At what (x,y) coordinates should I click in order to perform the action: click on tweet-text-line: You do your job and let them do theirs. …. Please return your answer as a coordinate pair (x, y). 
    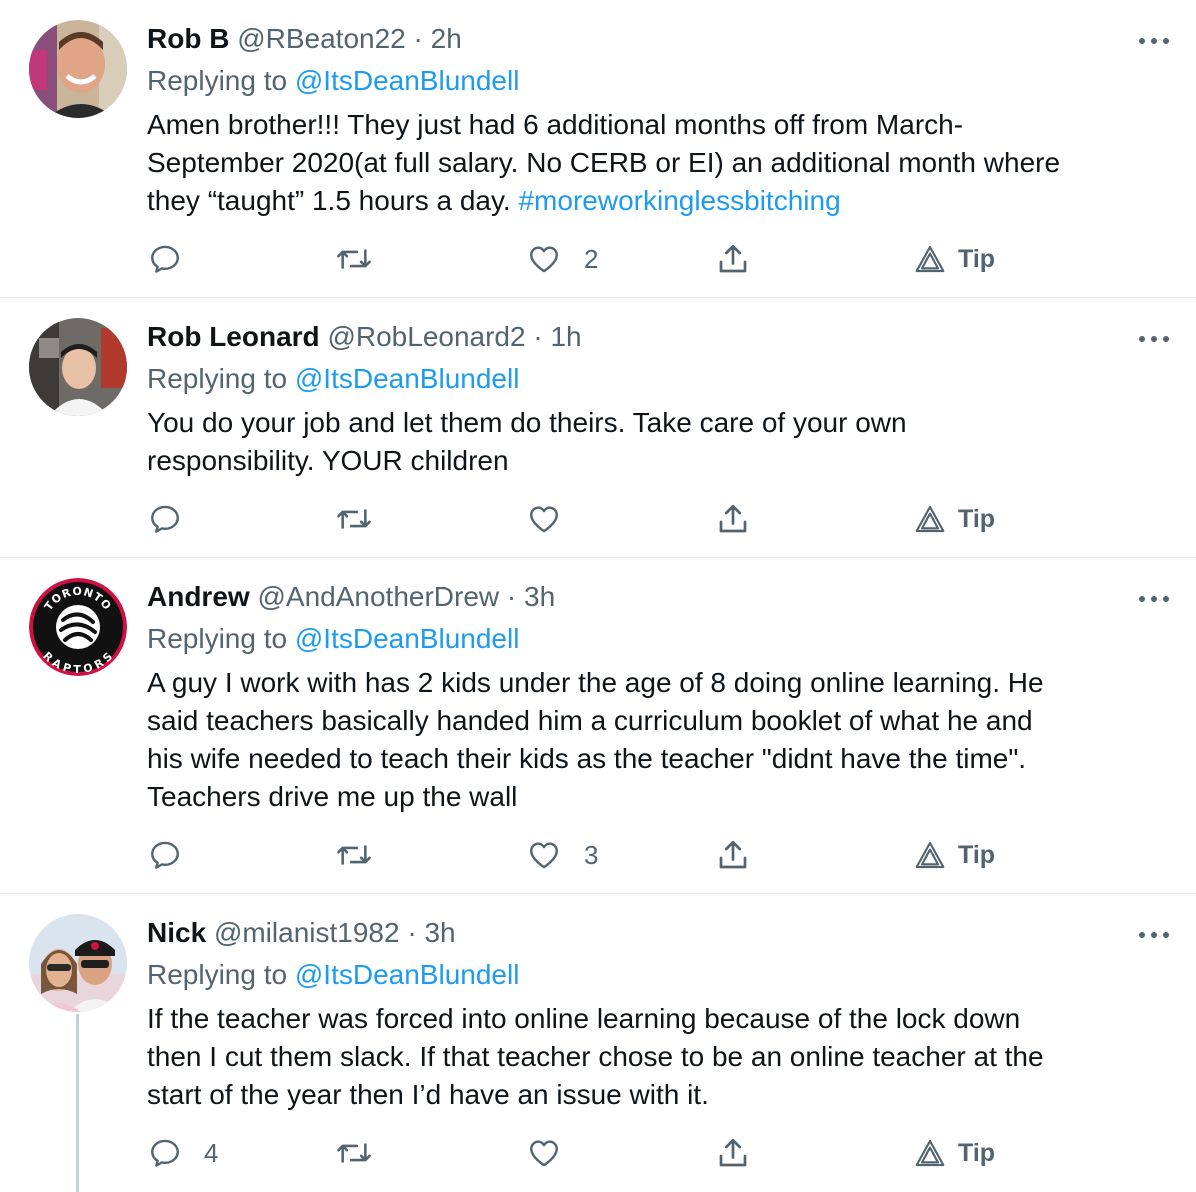
    Looking at the image, I should click on (527, 422).